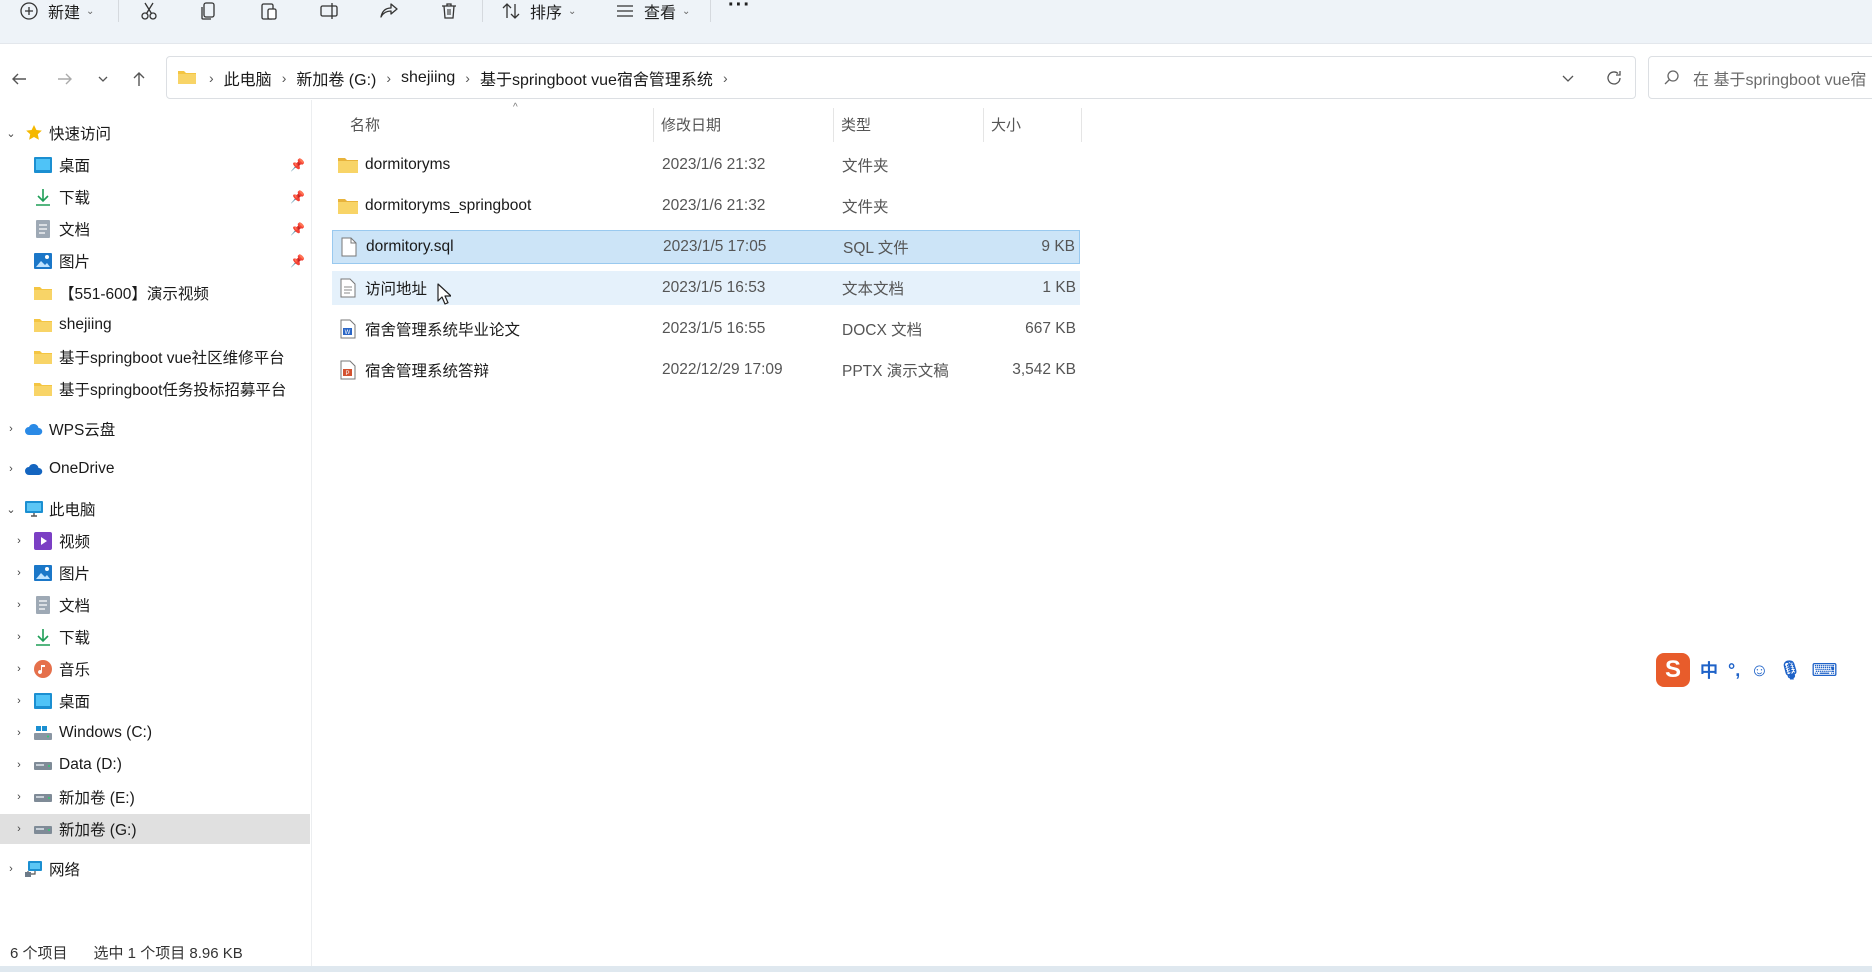 Image resolution: width=1872 pixels, height=972 pixels. I want to click on sidebar-item-drive-c: › Windows (C:), so click(155, 733).